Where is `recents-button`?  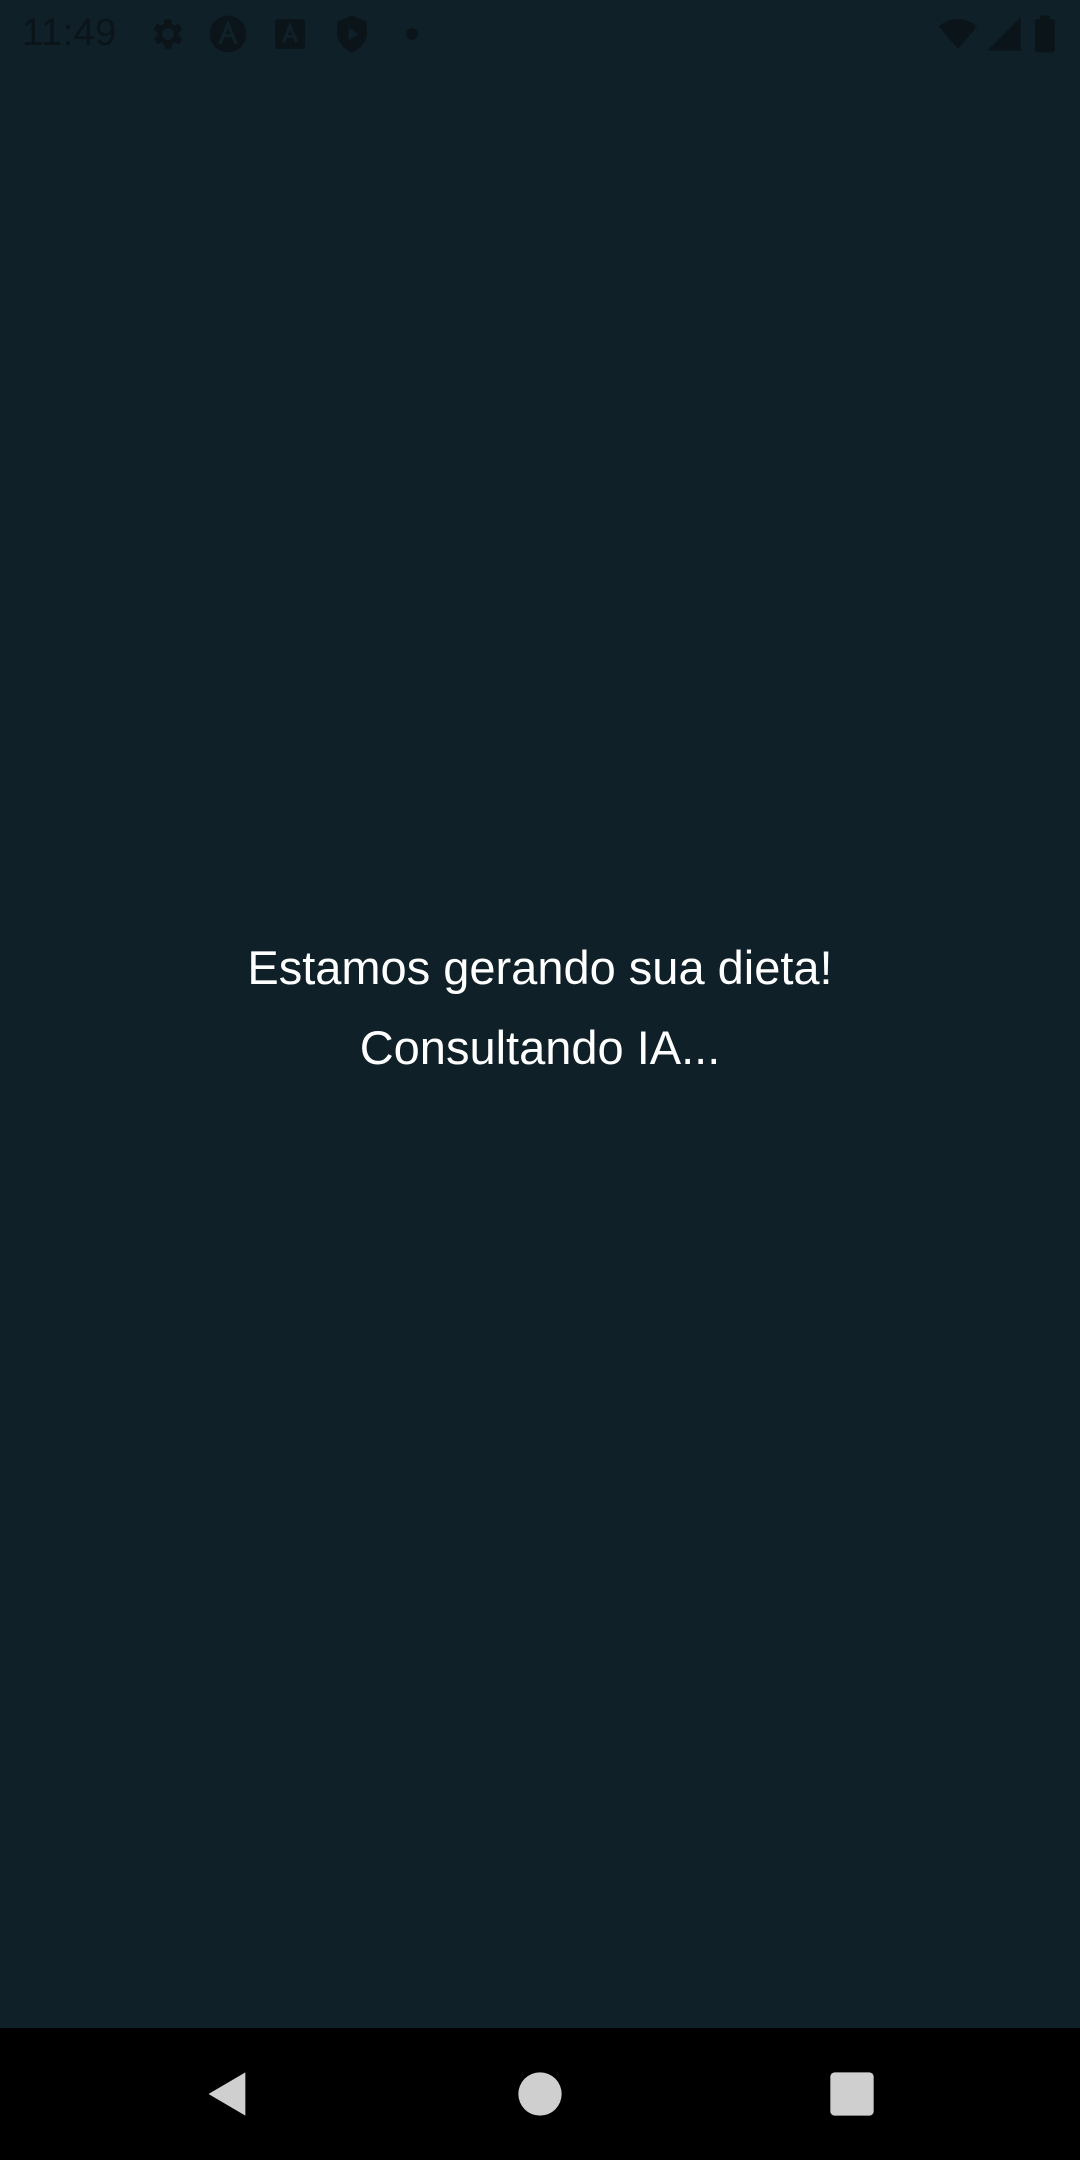 recents-button is located at coordinates (852, 2094).